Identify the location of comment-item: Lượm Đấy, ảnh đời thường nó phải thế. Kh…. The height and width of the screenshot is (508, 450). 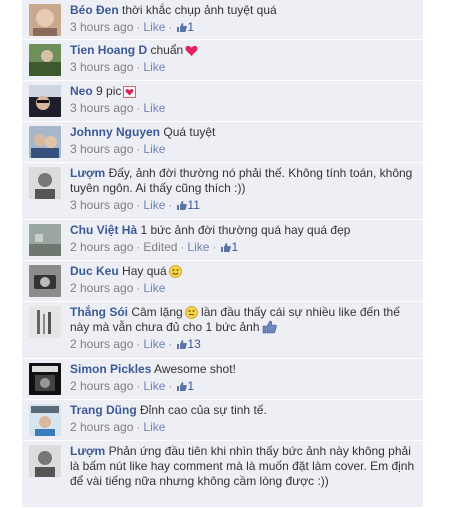
(222, 191).